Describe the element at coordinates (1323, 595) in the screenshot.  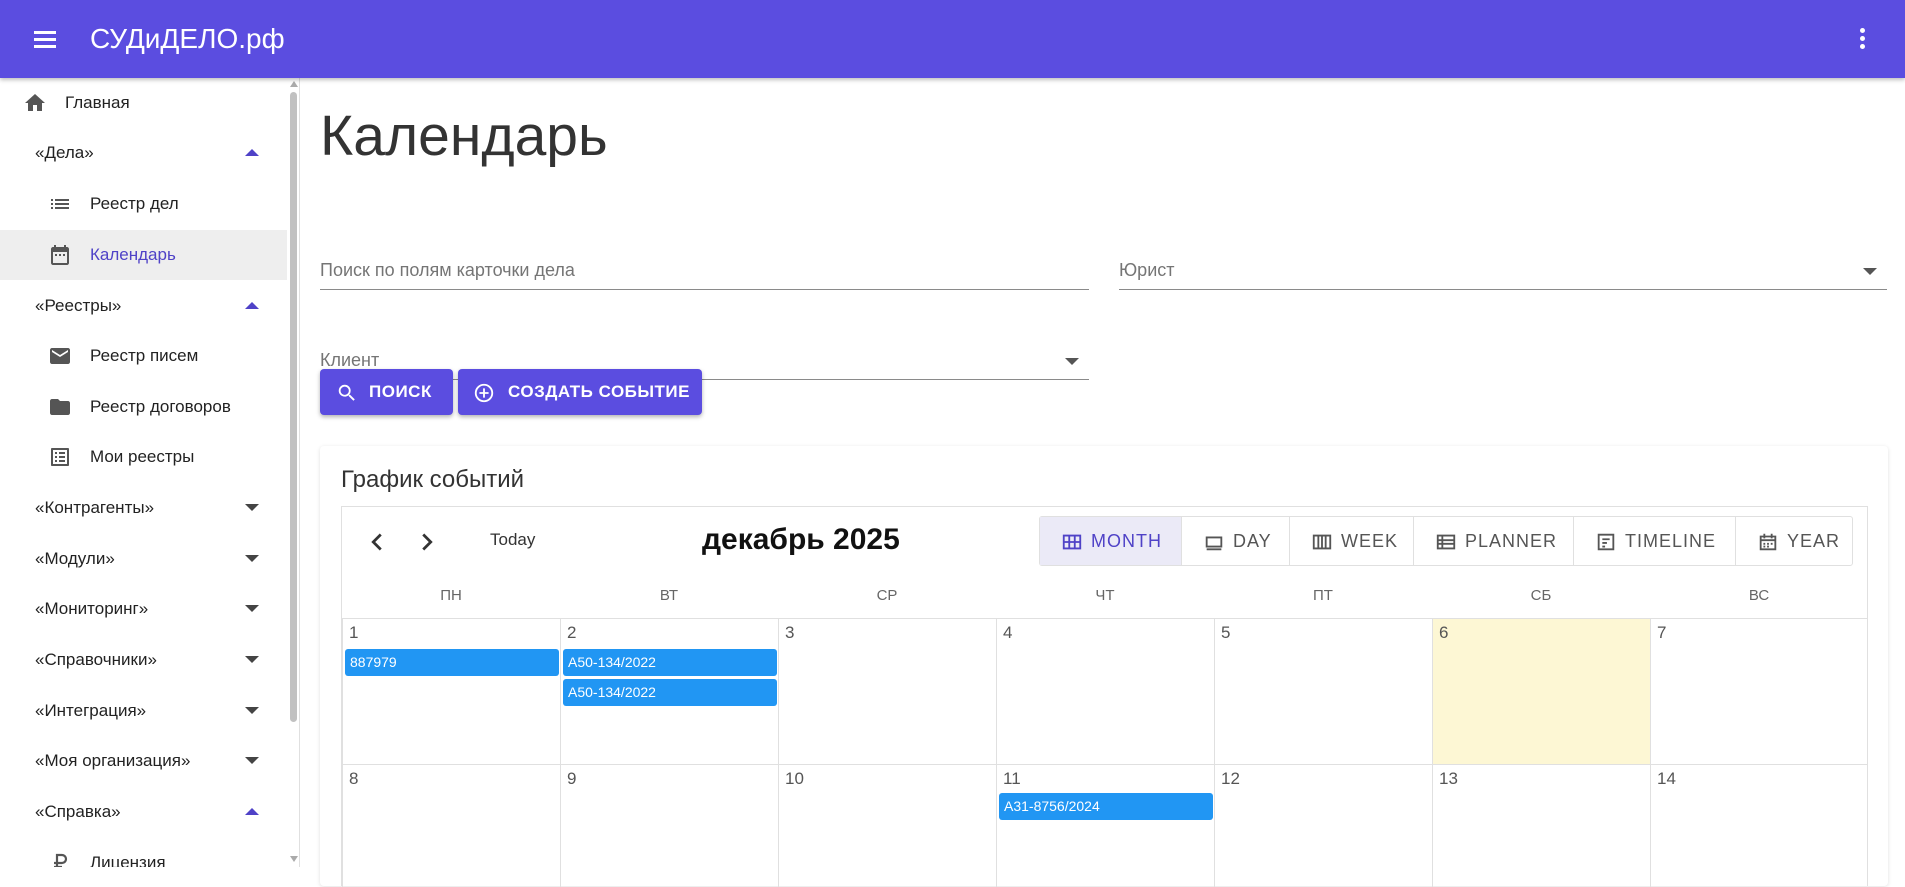
I see `weekday-header: ПТ` at that location.